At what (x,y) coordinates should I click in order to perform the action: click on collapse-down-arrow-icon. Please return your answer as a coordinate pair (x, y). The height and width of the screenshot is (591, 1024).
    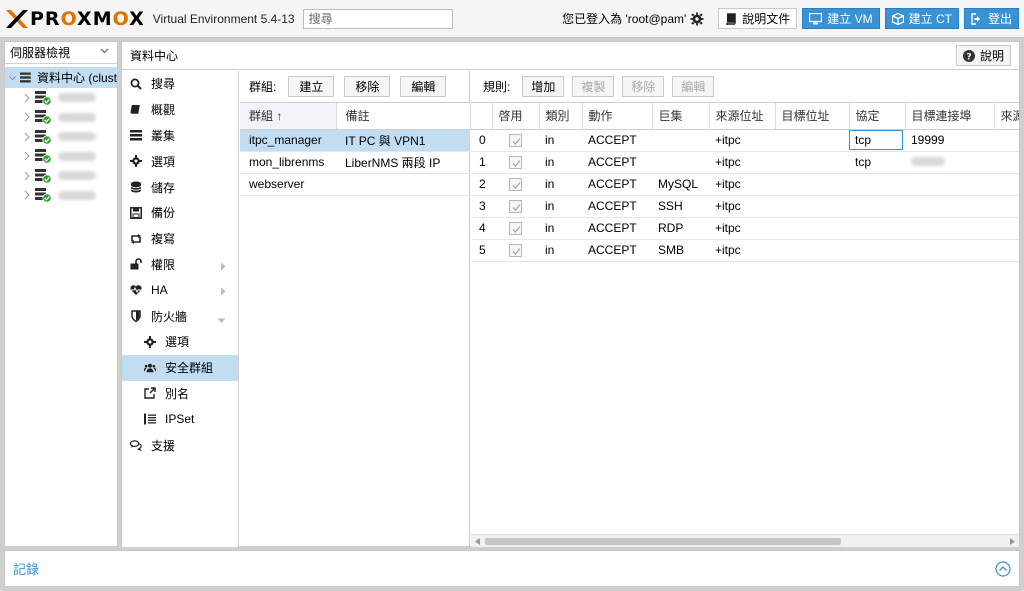
    Looking at the image, I should click on (221, 320).